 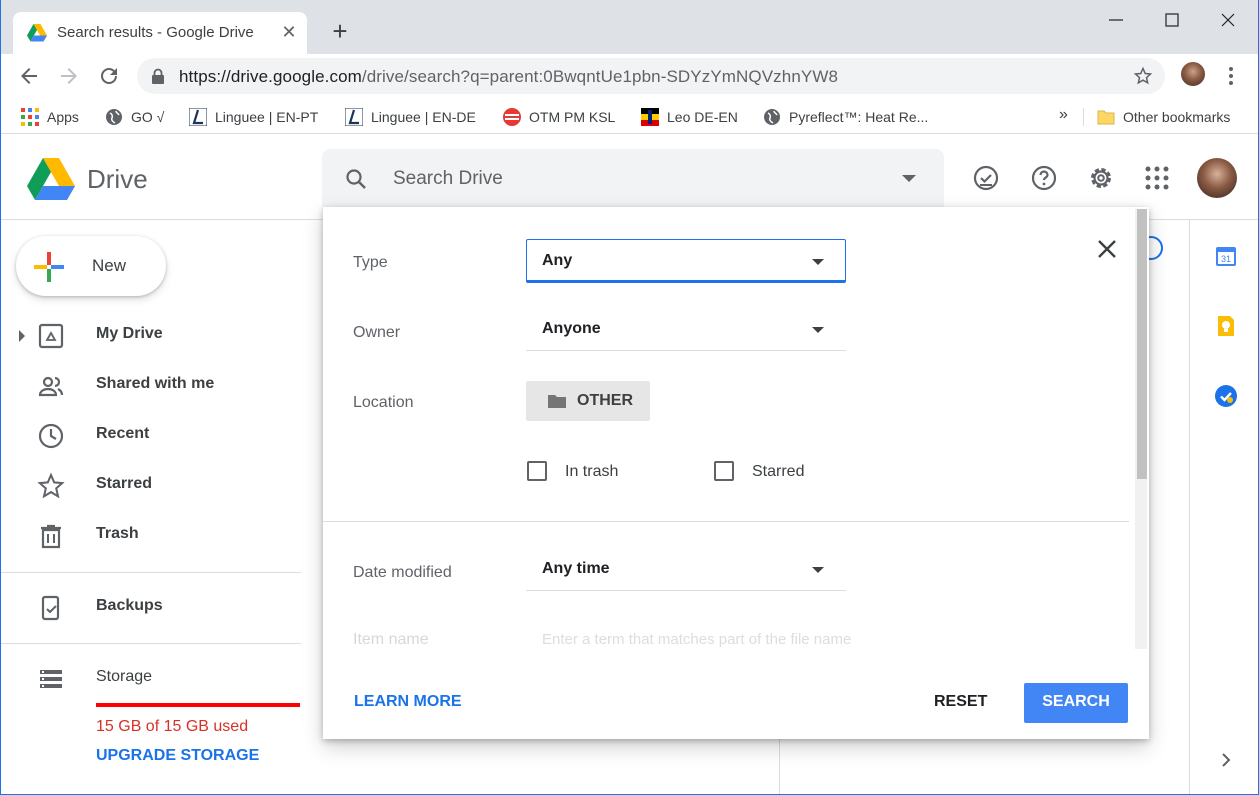 I want to click on drive-logo-icon, so click(x=51, y=179).